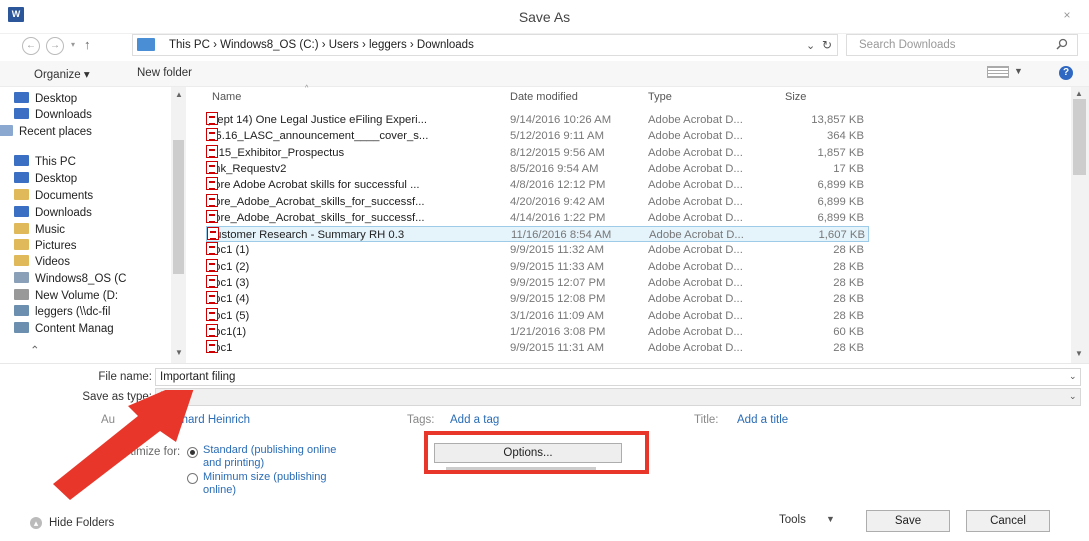 The height and width of the screenshot is (541, 1089). I want to click on tools-dropdown-icon: ▼, so click(830, 519).